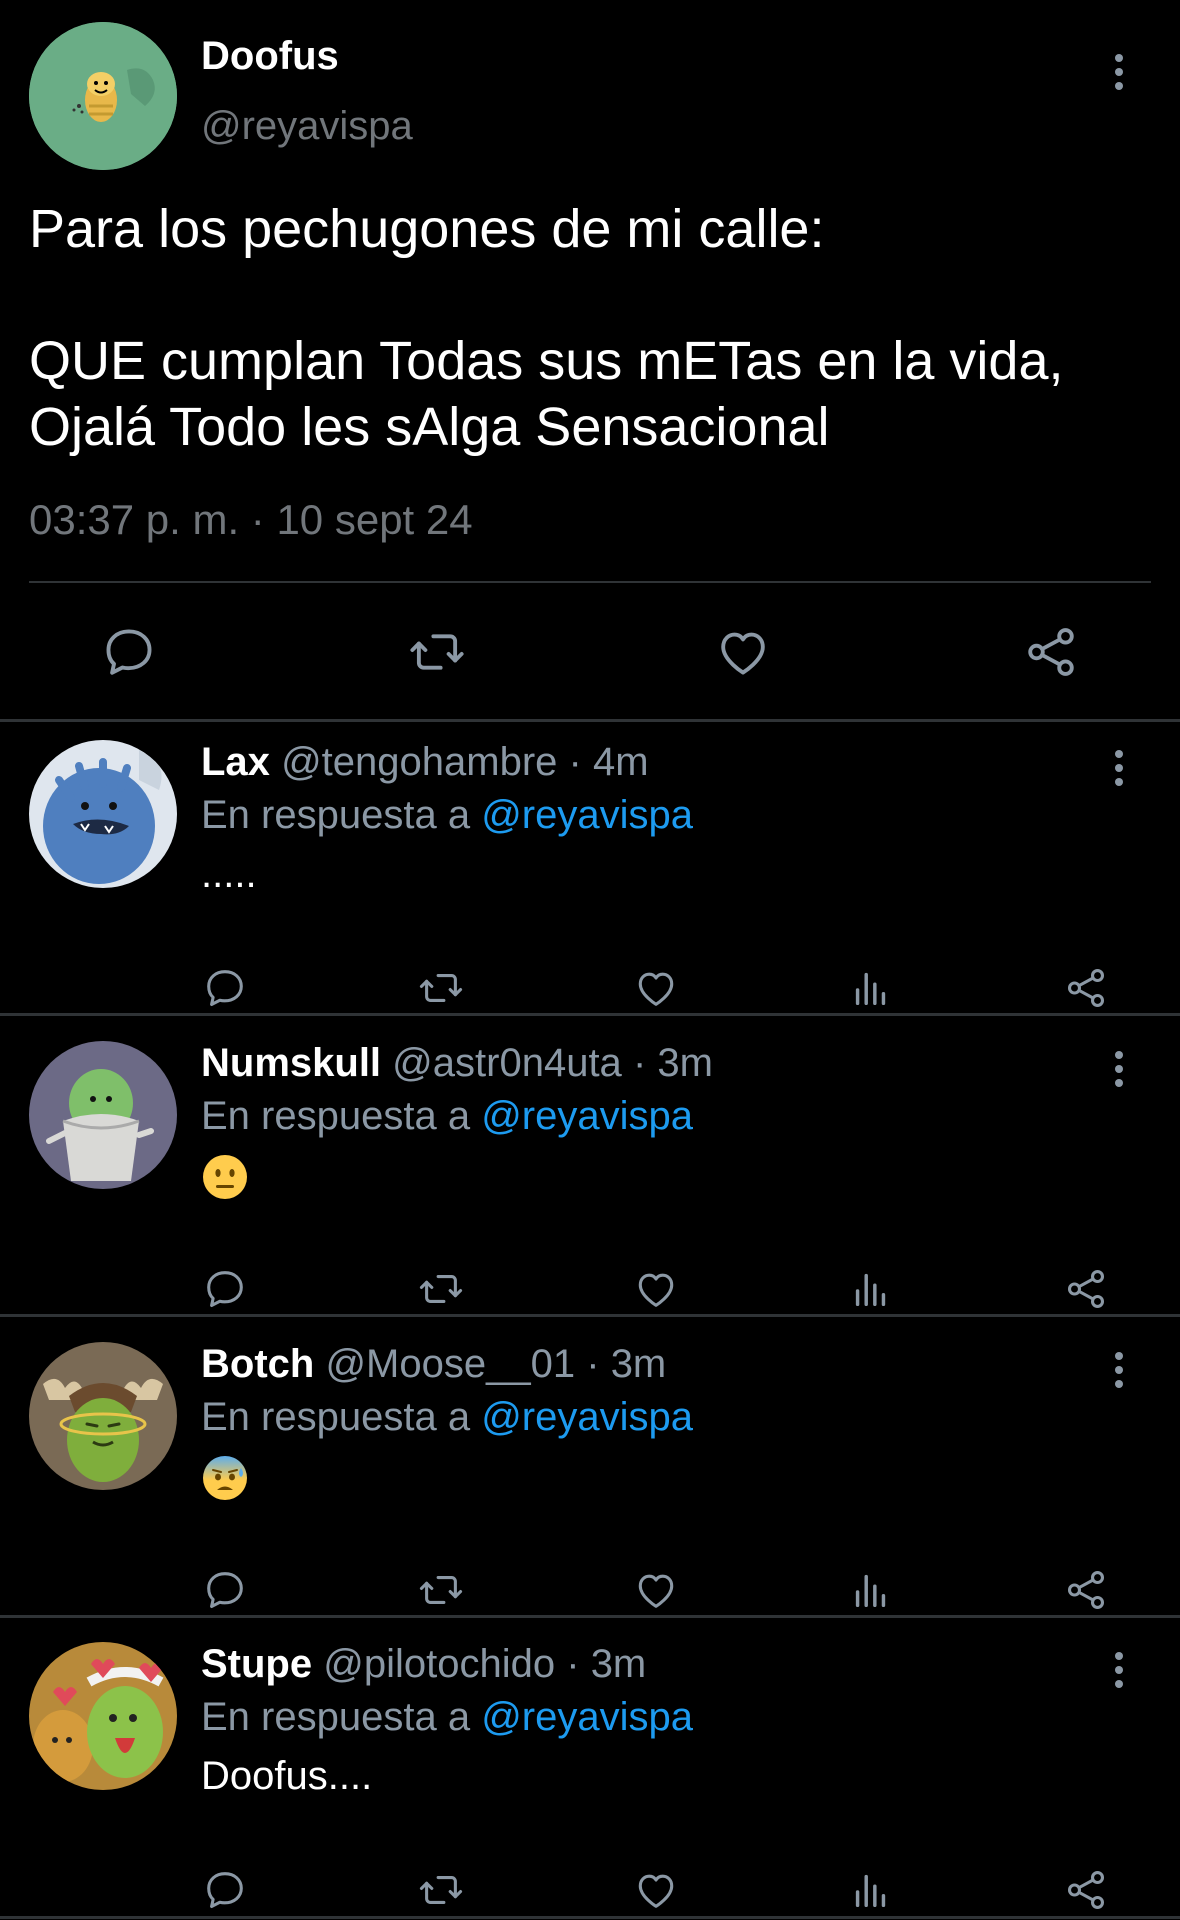 Image resolution: width=1180 pixels, height=1920 pixels. I want to click on author-handle: @reyavispa, so click(307, 126).